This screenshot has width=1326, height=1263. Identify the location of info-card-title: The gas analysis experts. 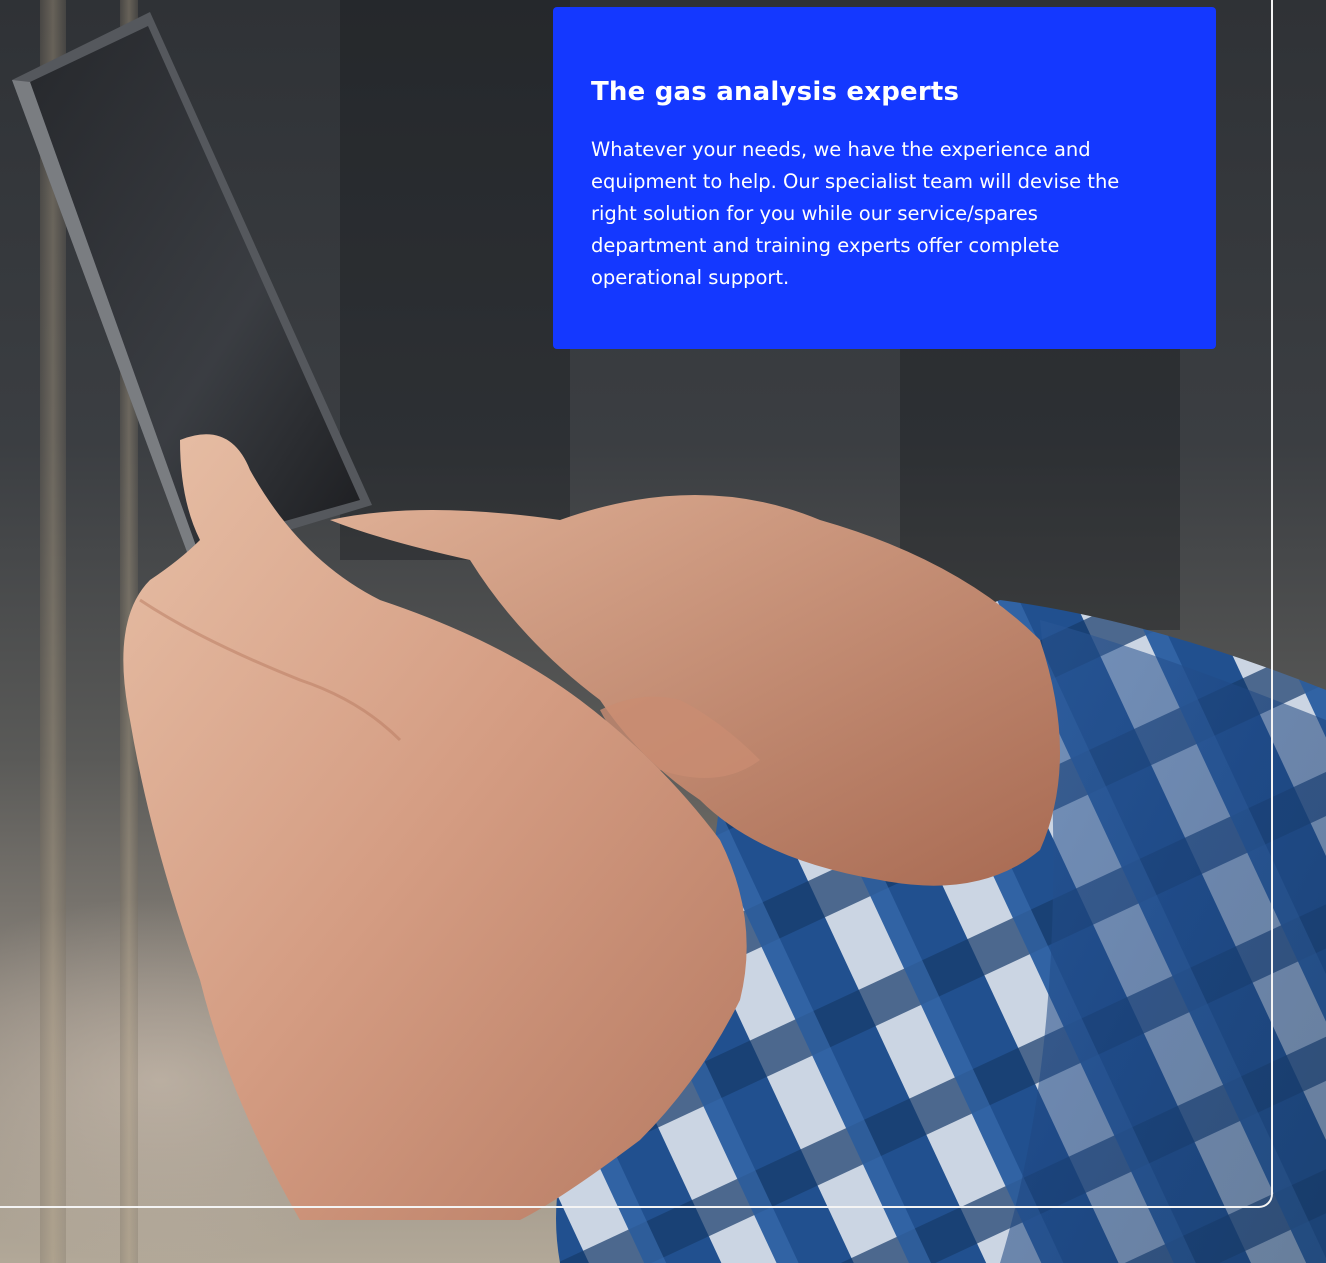
(775, 92).